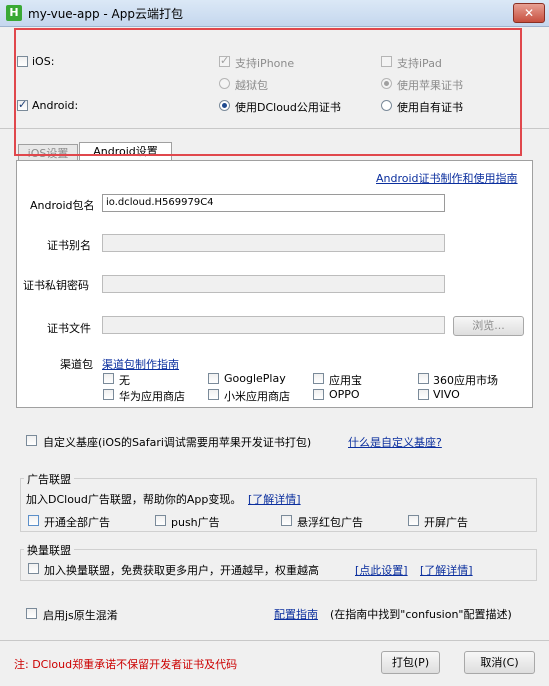 Image resolution: width=549 pixels, height=686 pixels. Describe the element at coordinates (273, 203) in the screenshot. I see `package-name-input: io.dcloud.H569979C4` at that location.